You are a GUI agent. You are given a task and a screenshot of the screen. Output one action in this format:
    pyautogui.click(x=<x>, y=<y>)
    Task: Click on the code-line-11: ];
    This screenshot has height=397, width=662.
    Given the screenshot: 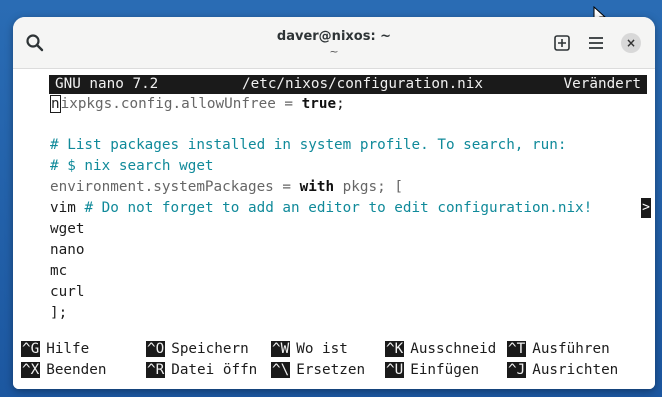 What is the action you would take?
    pyautogui.click(x=59, y=313)
    